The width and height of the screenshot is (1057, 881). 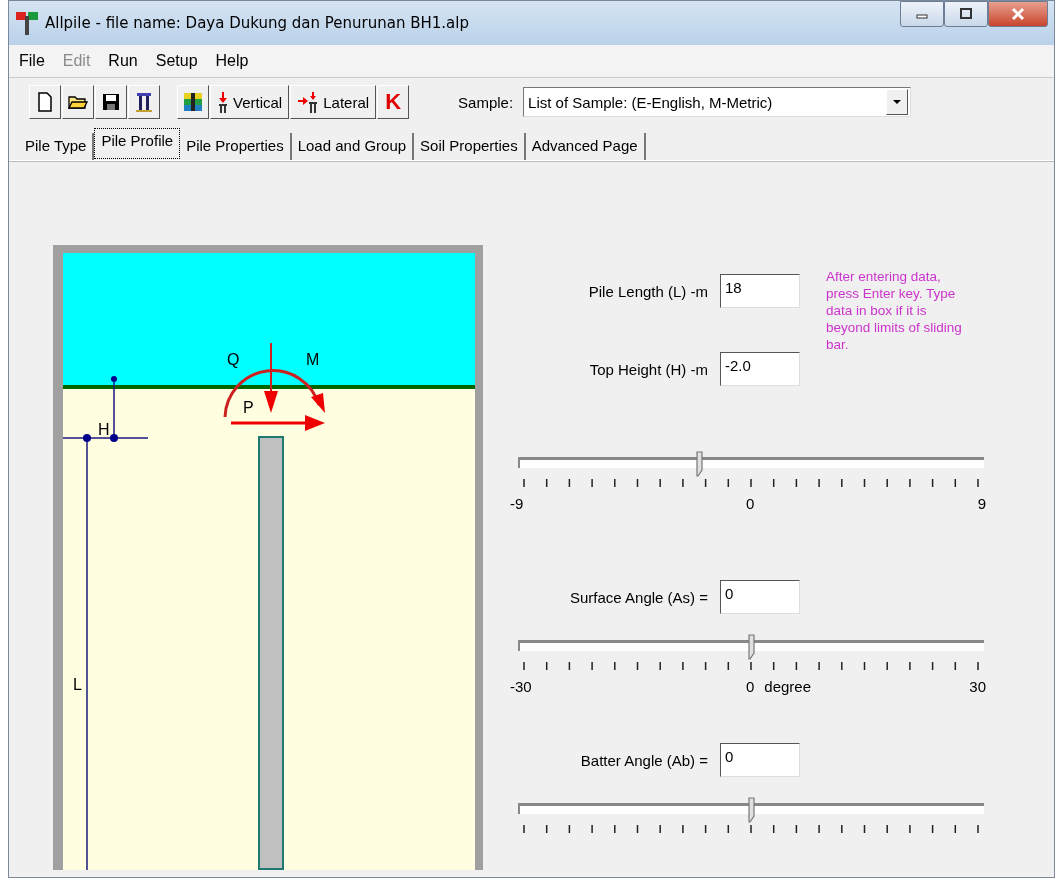 I want to click on menu-item: File, so click(x=32, y=61).